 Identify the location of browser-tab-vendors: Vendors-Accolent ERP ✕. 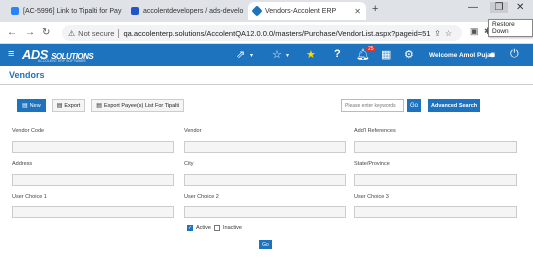
(307, 11).